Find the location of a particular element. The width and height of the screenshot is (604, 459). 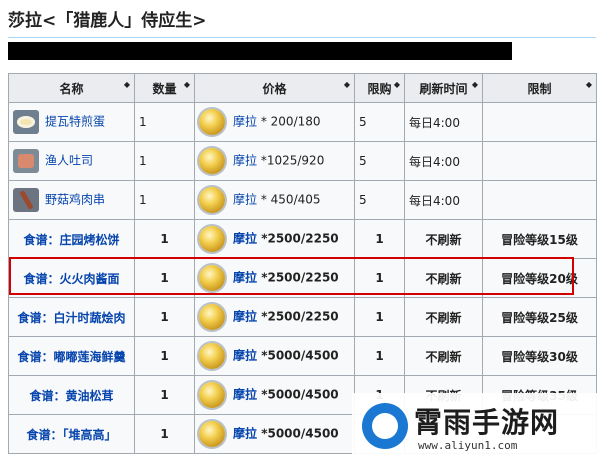

column-header-restriction: 限制 ◆ is located at coordinates (539, 88).